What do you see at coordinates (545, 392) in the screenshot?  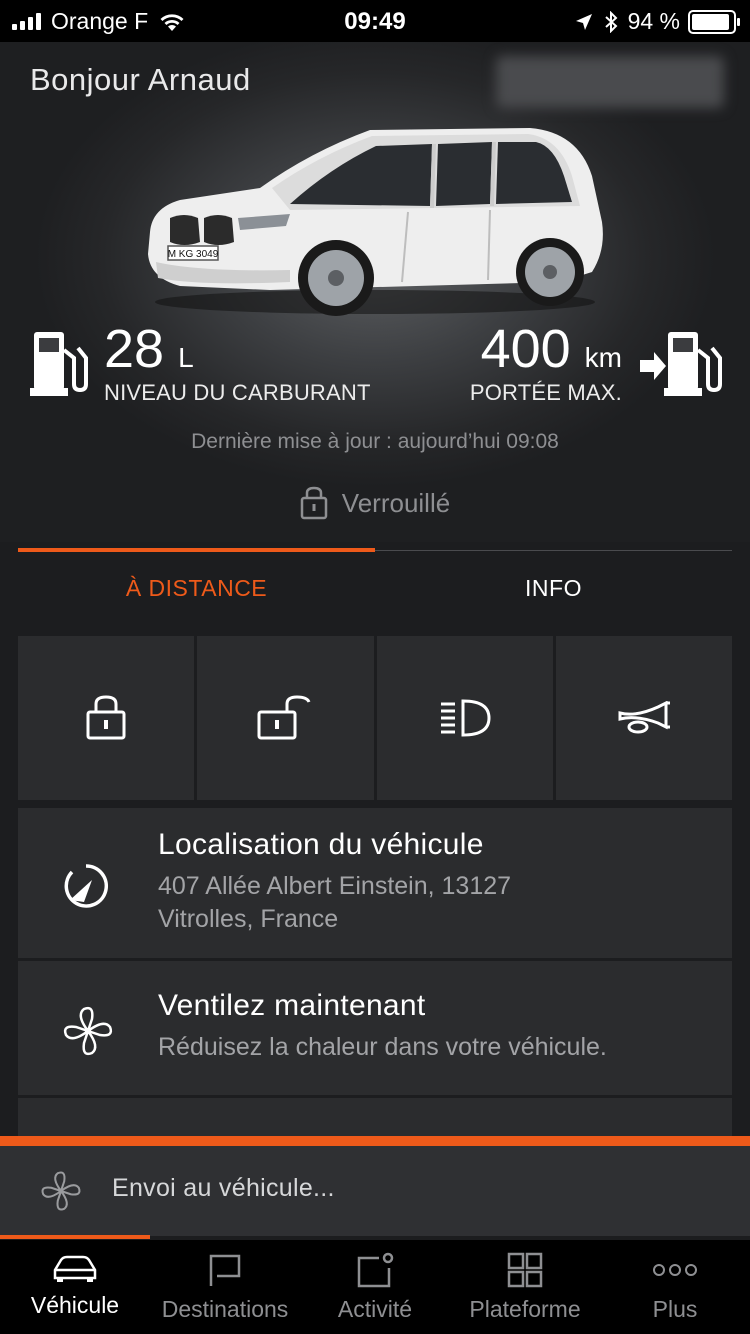 I see `range-label: PORTÉE MAX.` at bounding box center [545, 392].